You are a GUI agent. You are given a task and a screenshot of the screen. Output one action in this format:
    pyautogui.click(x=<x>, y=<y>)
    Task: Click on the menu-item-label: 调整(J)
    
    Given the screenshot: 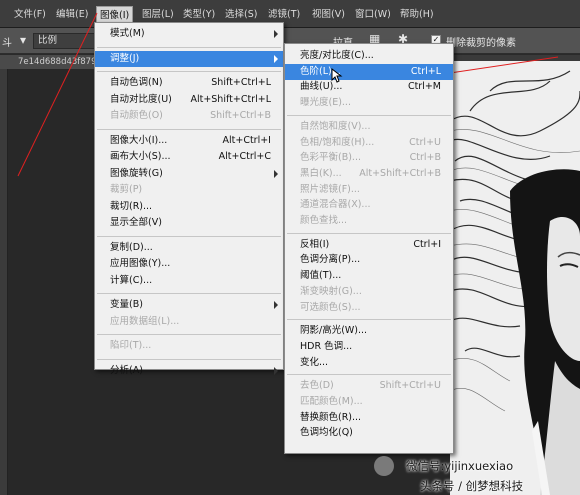 What is the action you would take?
    pyautogui.click(x=125, y=58)
    